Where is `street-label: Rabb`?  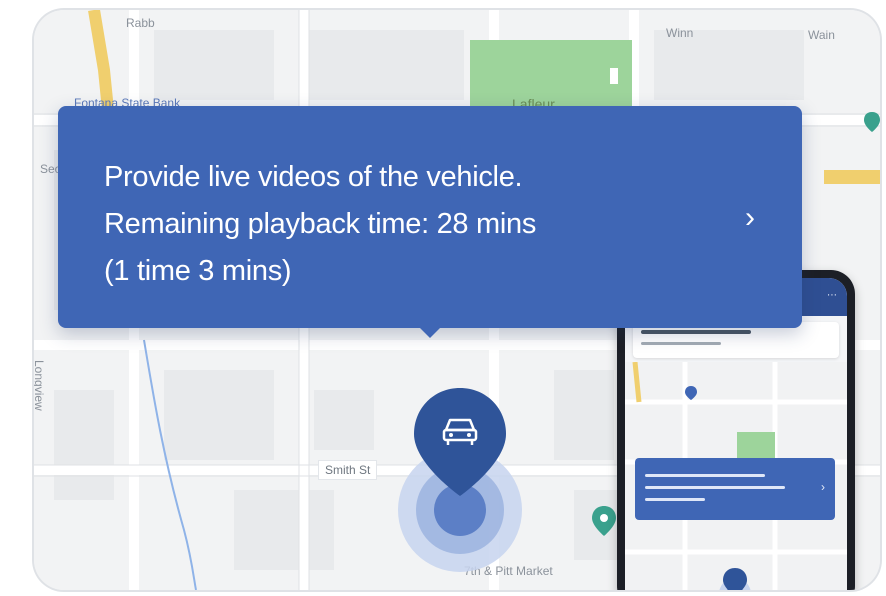 street-label: Rabb is located at coordinates (140, 23).